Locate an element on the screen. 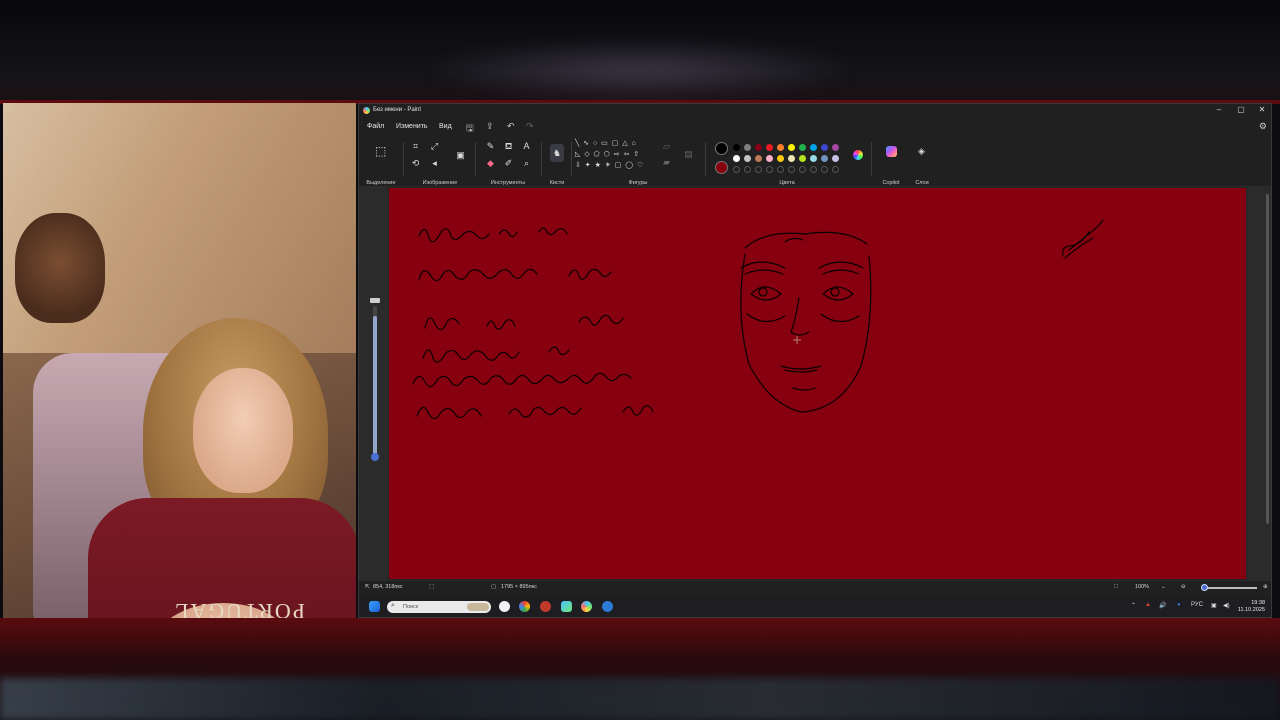 Image resolution: width=1280 pixels, height=720 pixels. fit-to-window-icon: ⛶ is located at coordinates (1116, 587).